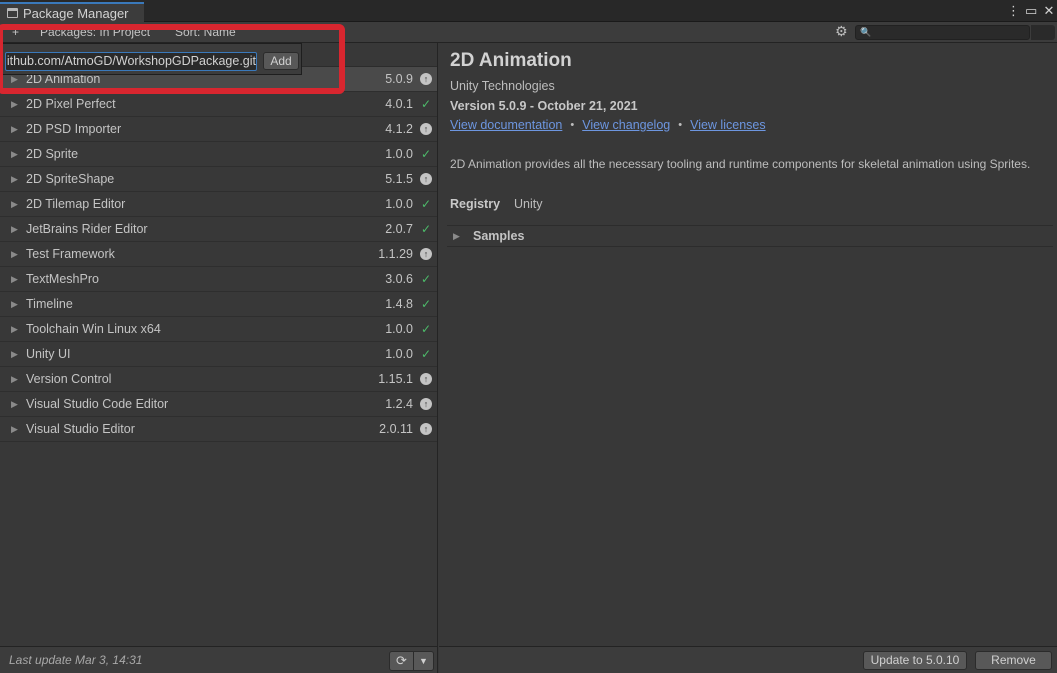 The height and width of the screenshot is (673, 1057). Describe the element at coordinates (218, 429) in the screenshot. I see `package-row: ▶ Visual Studio Editor 2.0.11 ↑` at that location.